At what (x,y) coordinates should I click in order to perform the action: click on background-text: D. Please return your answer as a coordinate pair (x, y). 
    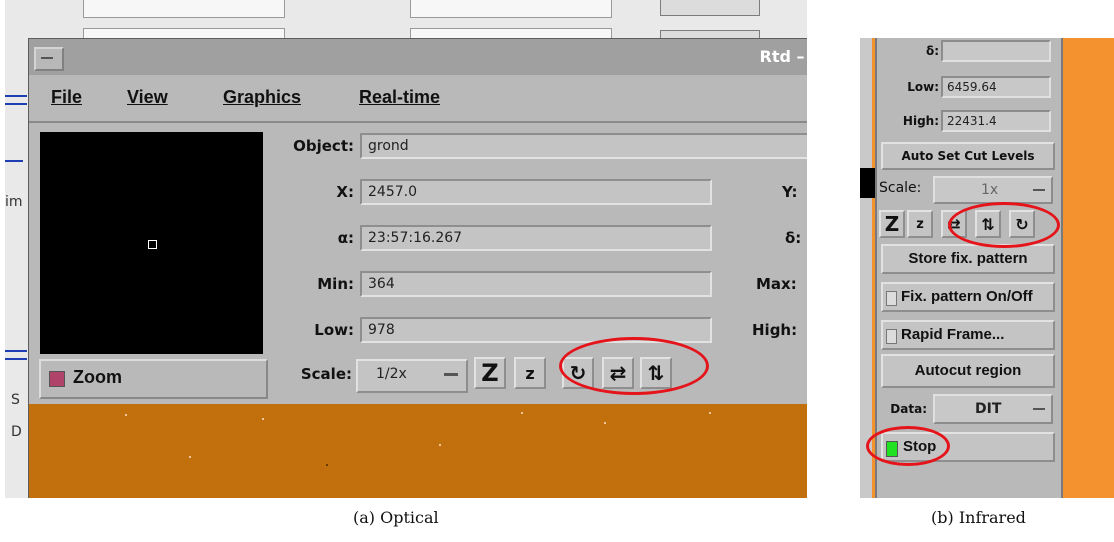
    Looking at the image, I should click on (16, 432).